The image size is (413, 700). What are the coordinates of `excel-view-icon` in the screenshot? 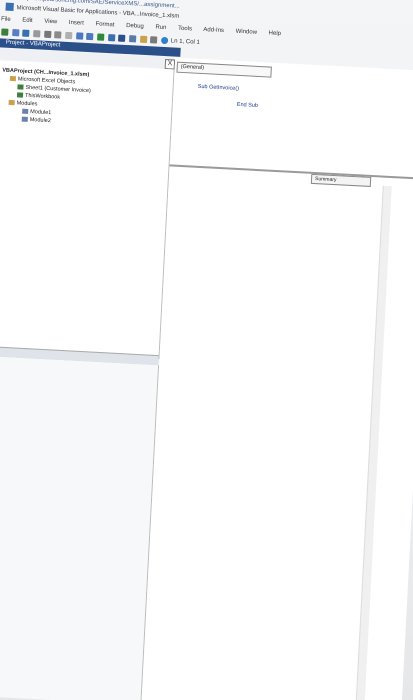 It's located at (5, 32).